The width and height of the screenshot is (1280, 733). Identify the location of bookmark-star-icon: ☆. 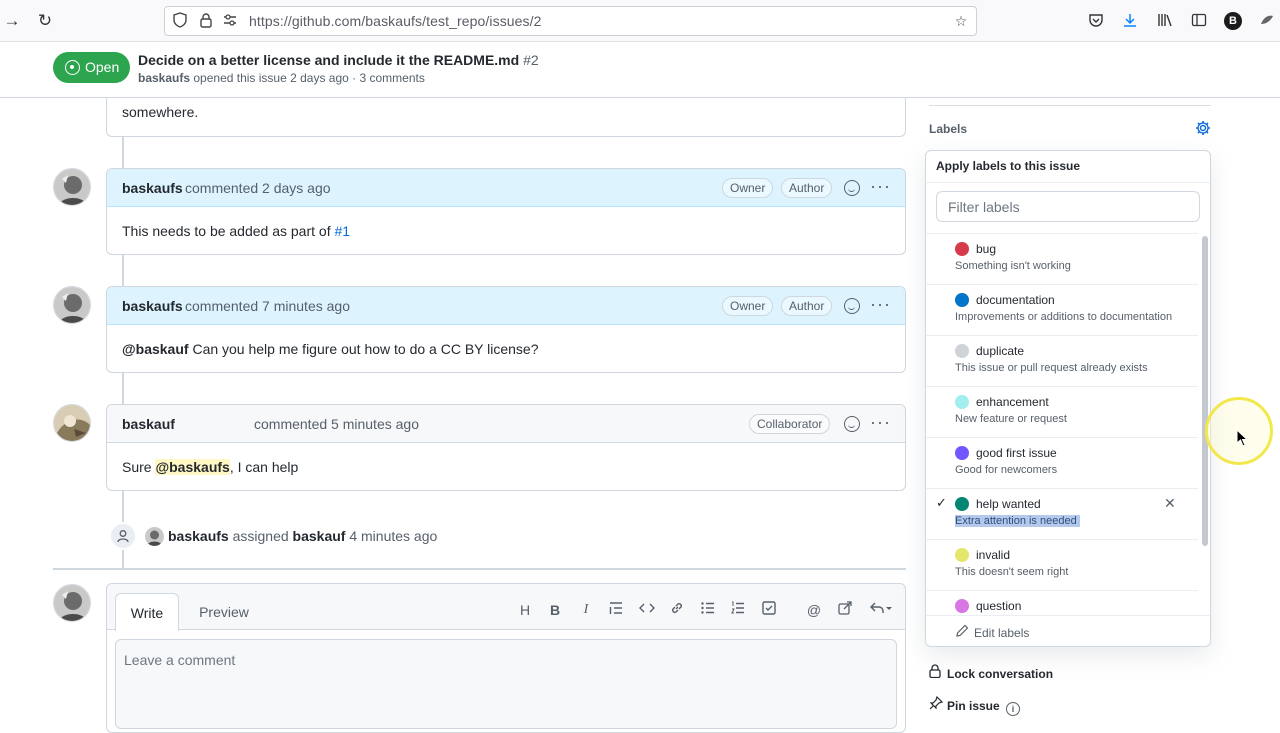
(961, 21).